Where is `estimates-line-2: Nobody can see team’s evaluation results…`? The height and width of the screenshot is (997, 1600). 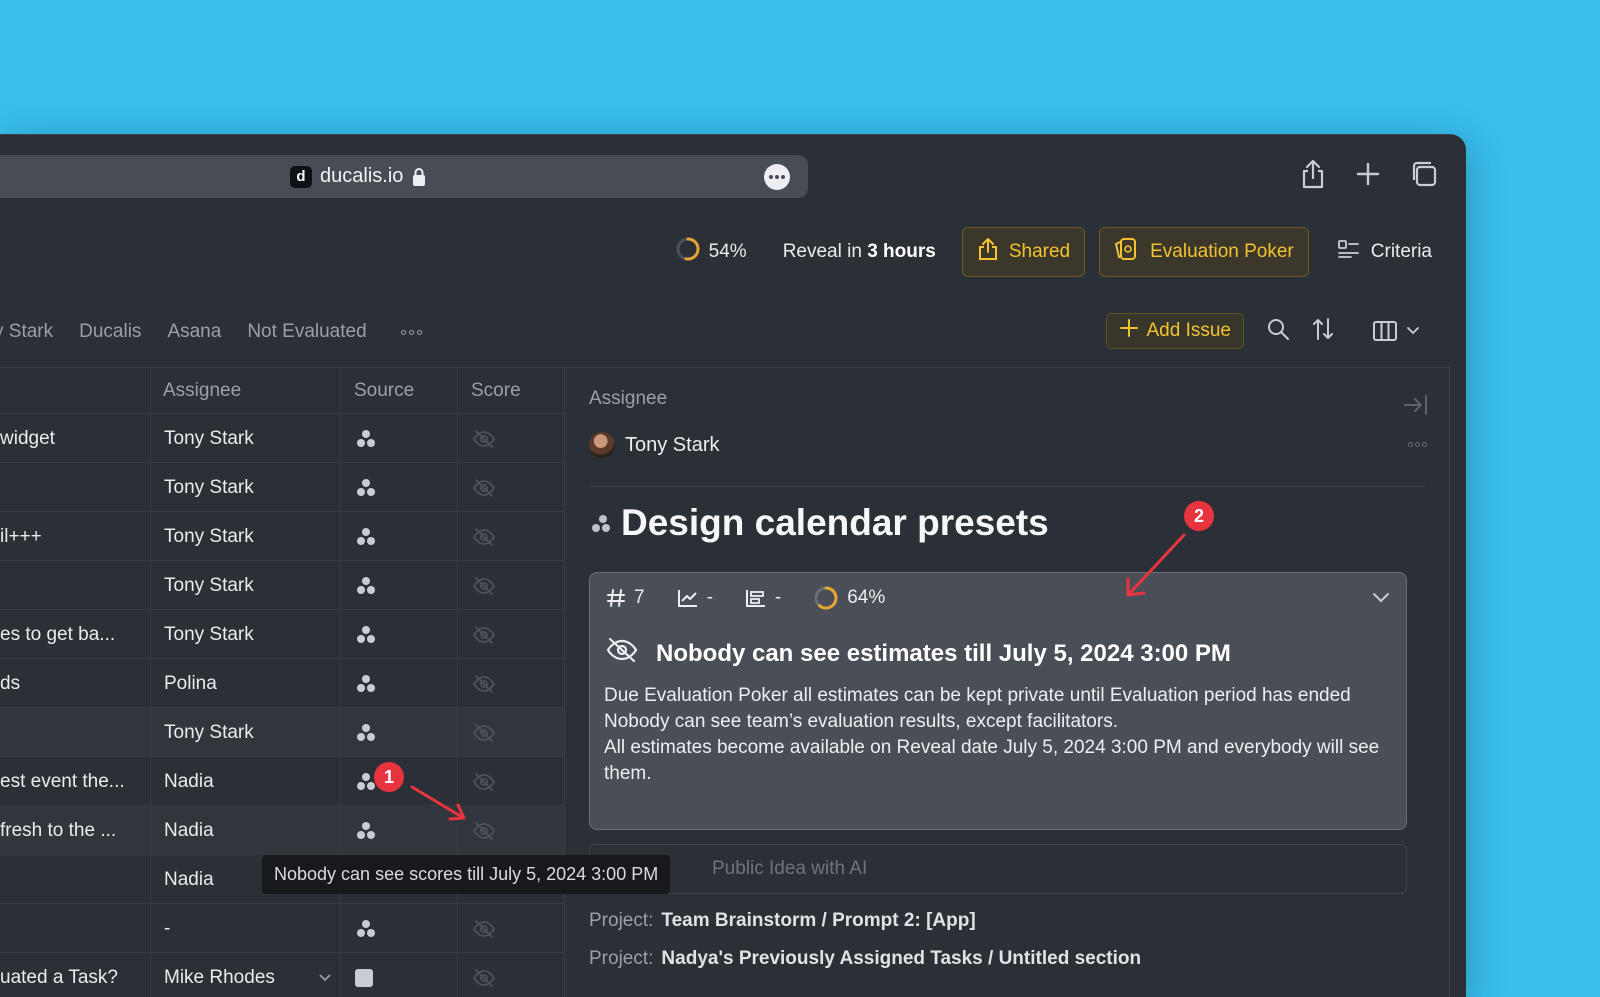 estimates-line-2: Nobody can see team’s evaluation results… is located at coordinates (861, 721).